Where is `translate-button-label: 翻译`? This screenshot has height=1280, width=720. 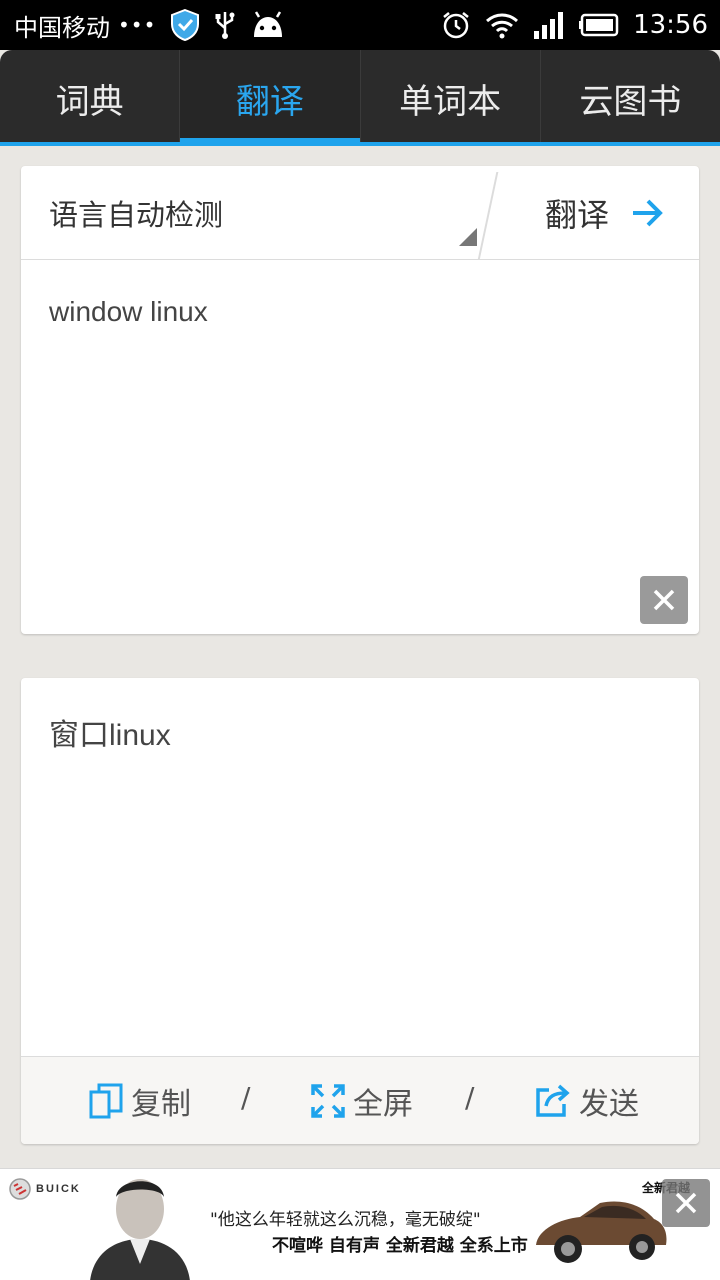 translate-button-label: 翻译 is located at coordinates (576, 215).